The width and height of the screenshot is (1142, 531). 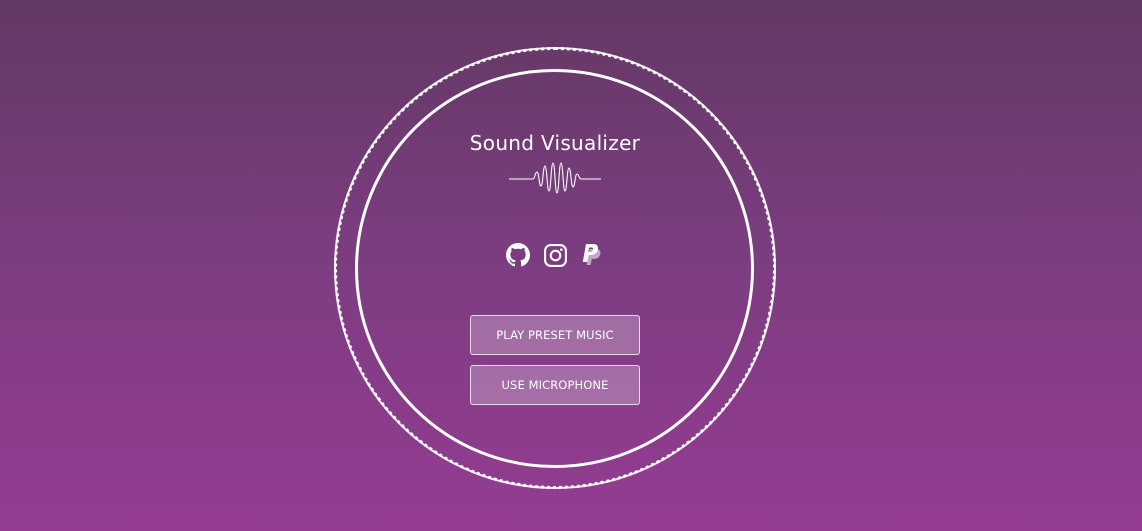 I want to click on instagram-icon, so click(x=555, y=255).